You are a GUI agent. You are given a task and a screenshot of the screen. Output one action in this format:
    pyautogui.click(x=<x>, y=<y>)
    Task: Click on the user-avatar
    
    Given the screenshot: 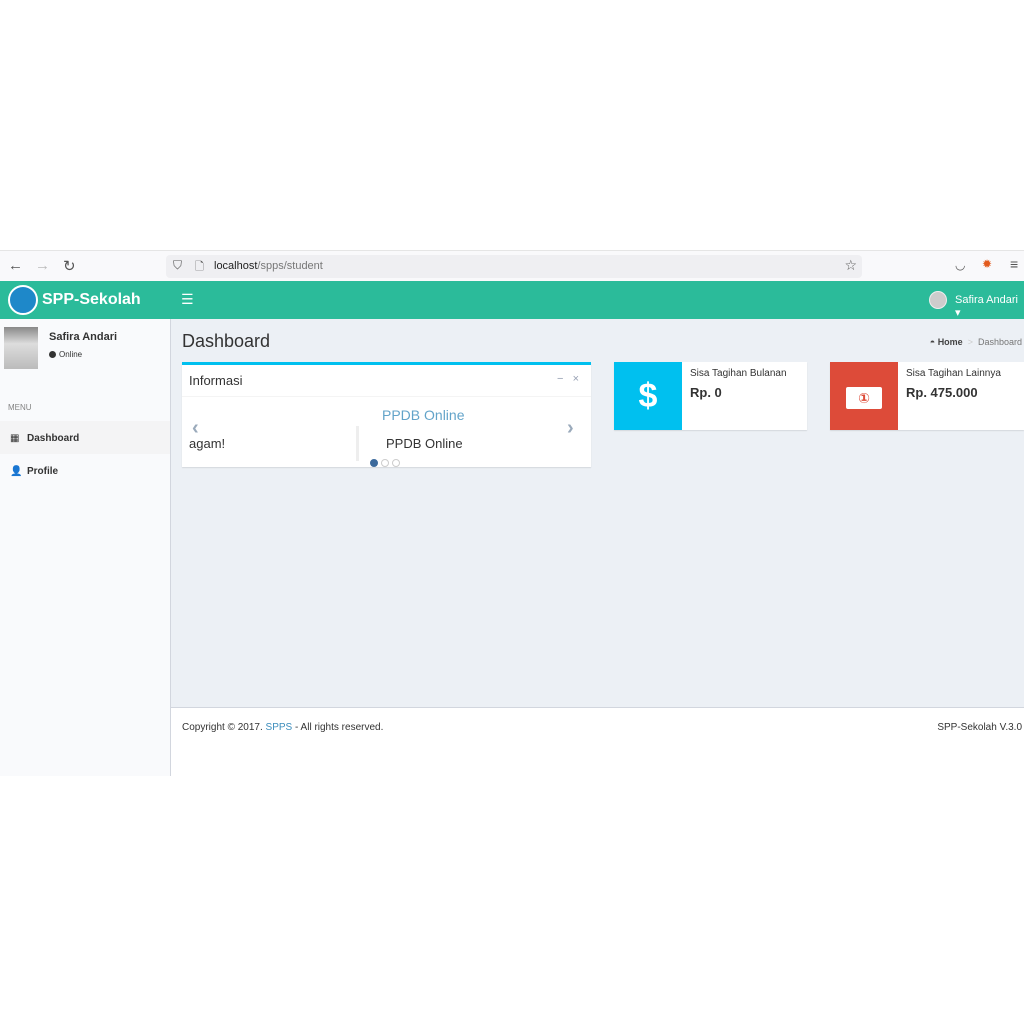 What is the action you would take?
    pyautogui.click(x=938, y=300)
    